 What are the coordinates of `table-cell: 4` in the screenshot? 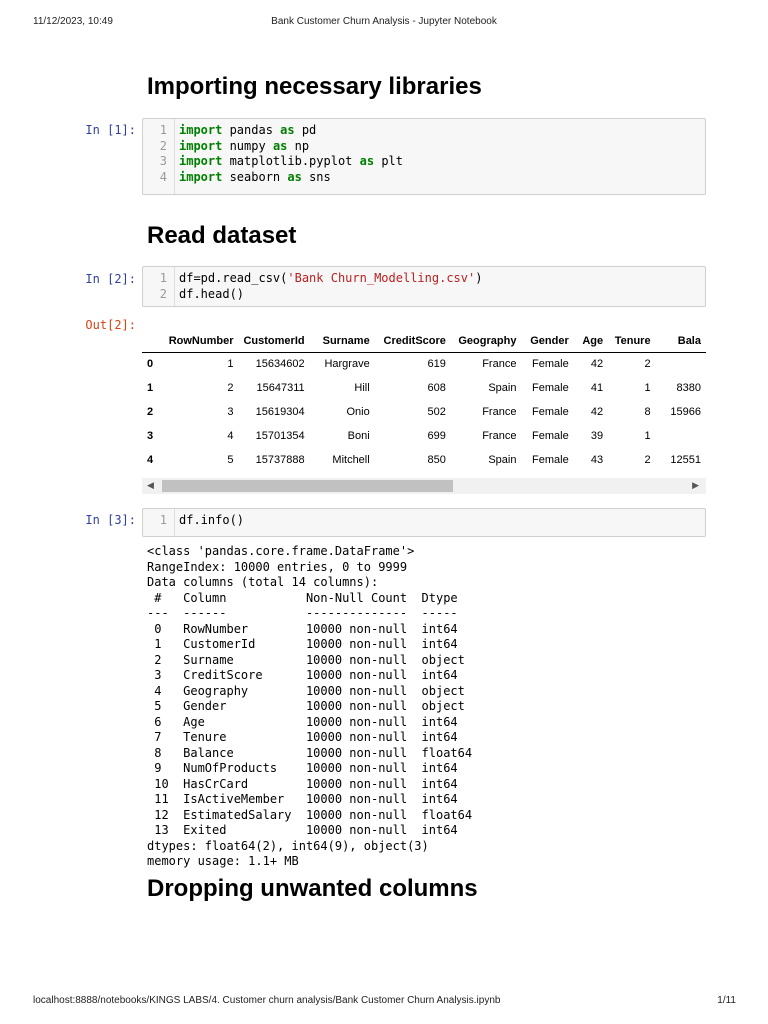 It's located at (230, 436).